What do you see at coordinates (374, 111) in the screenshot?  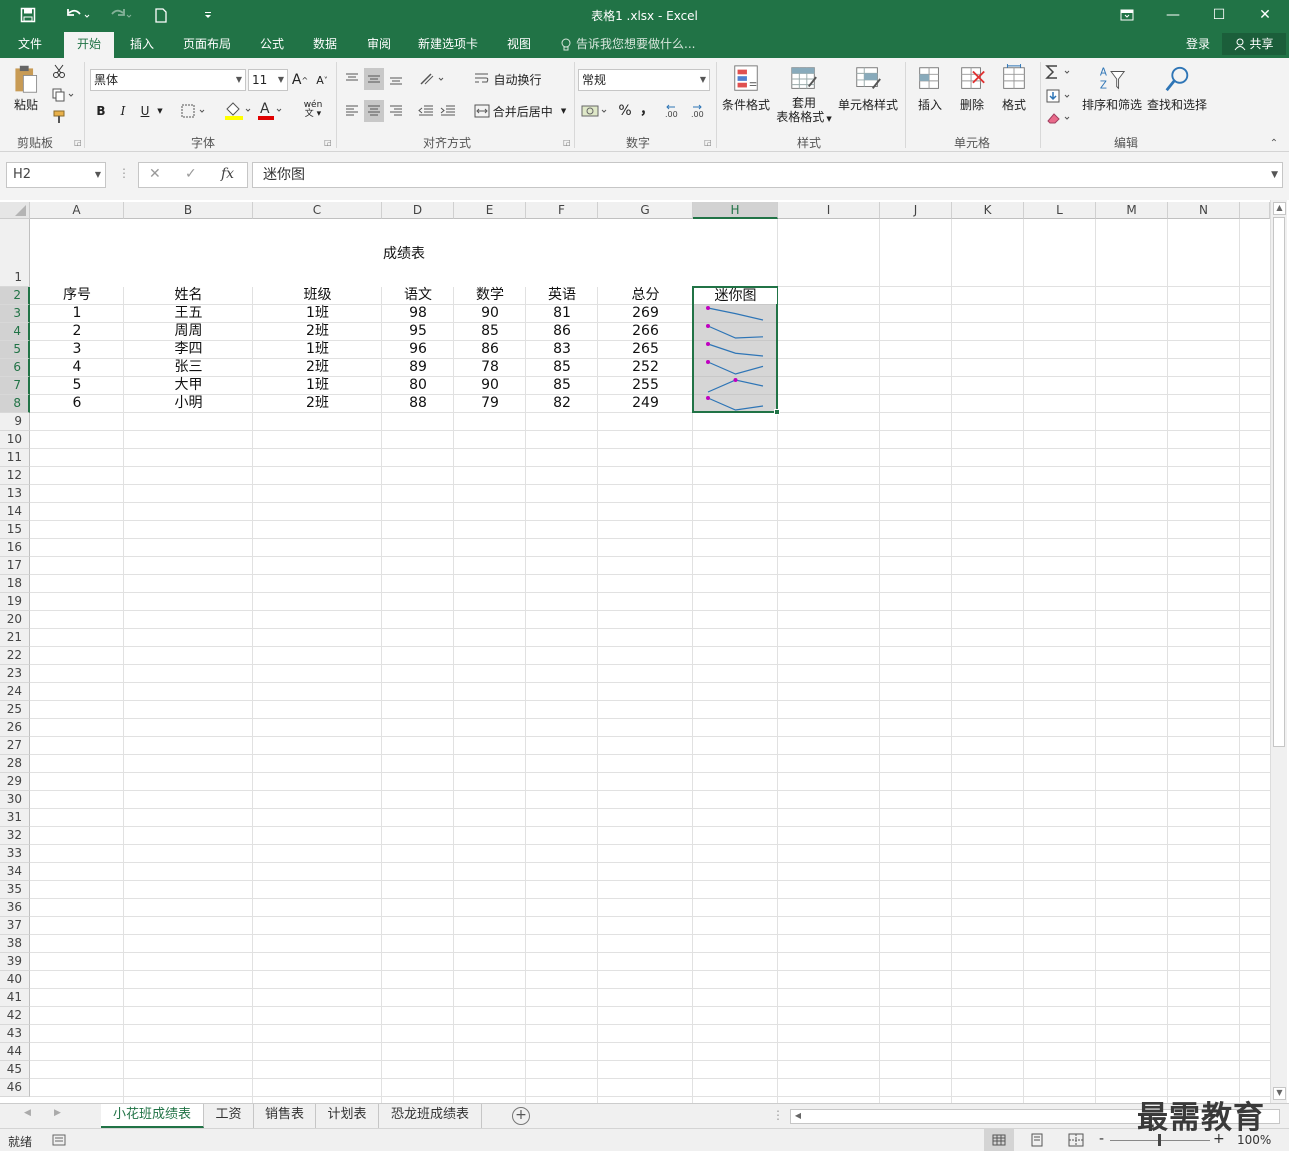 I see `align-center-icon` at bounding box center [374, 111].